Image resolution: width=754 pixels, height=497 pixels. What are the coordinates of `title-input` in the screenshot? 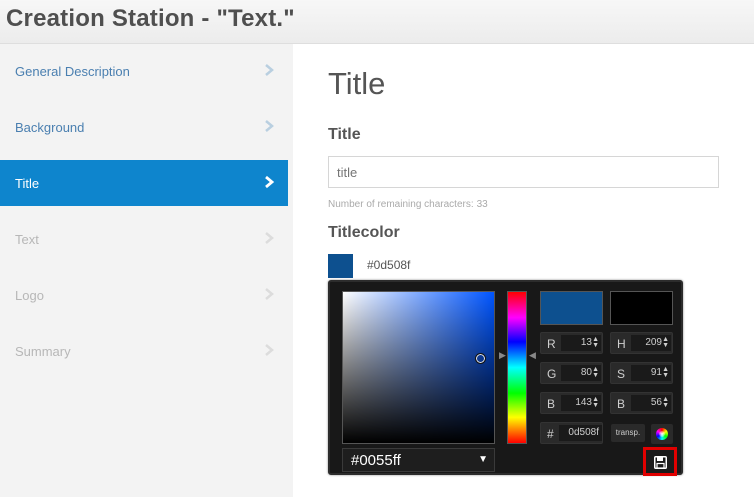 It's located at (523, 172).